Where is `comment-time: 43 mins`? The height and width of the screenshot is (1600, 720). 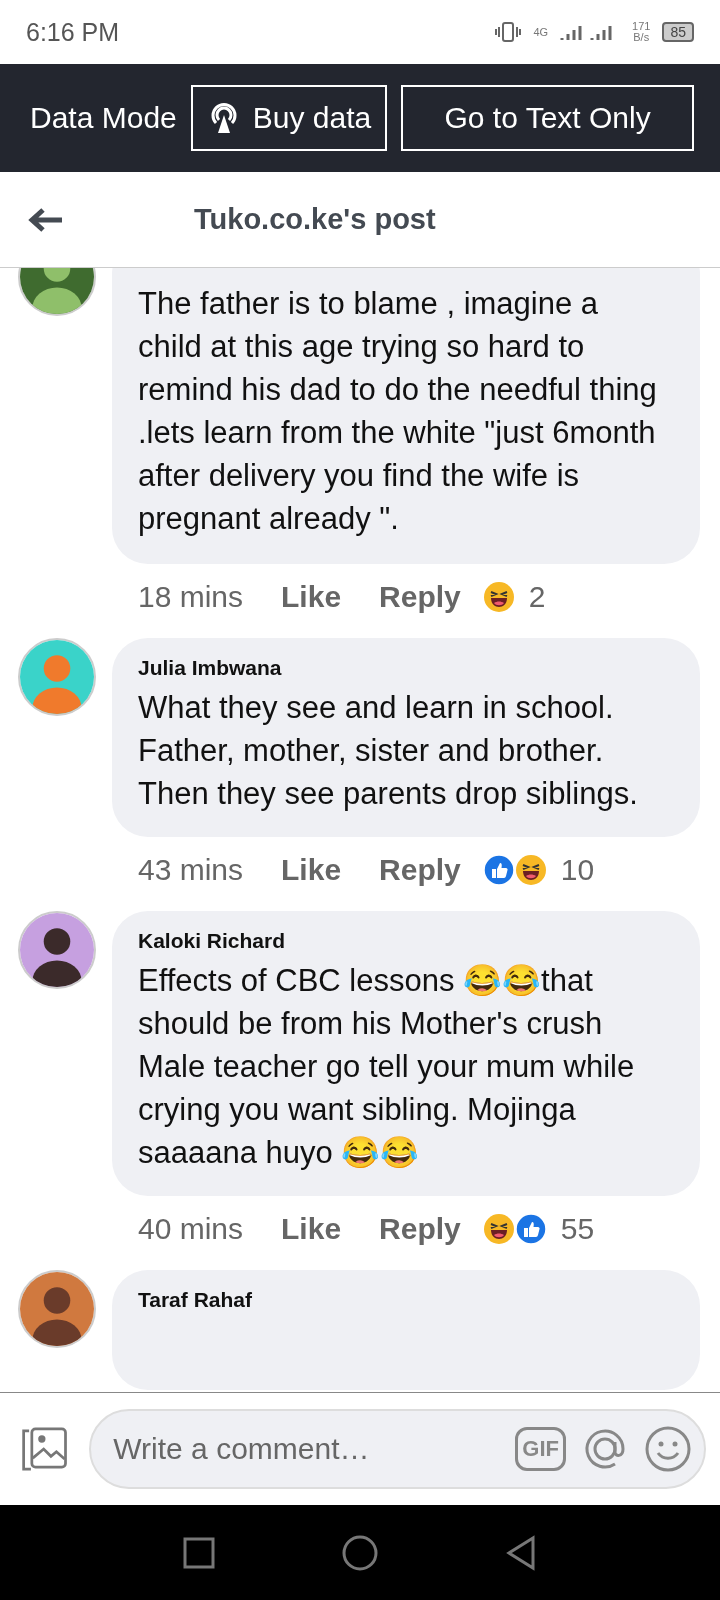 comment-time: 43 mins is located at coordinates (191, 870).